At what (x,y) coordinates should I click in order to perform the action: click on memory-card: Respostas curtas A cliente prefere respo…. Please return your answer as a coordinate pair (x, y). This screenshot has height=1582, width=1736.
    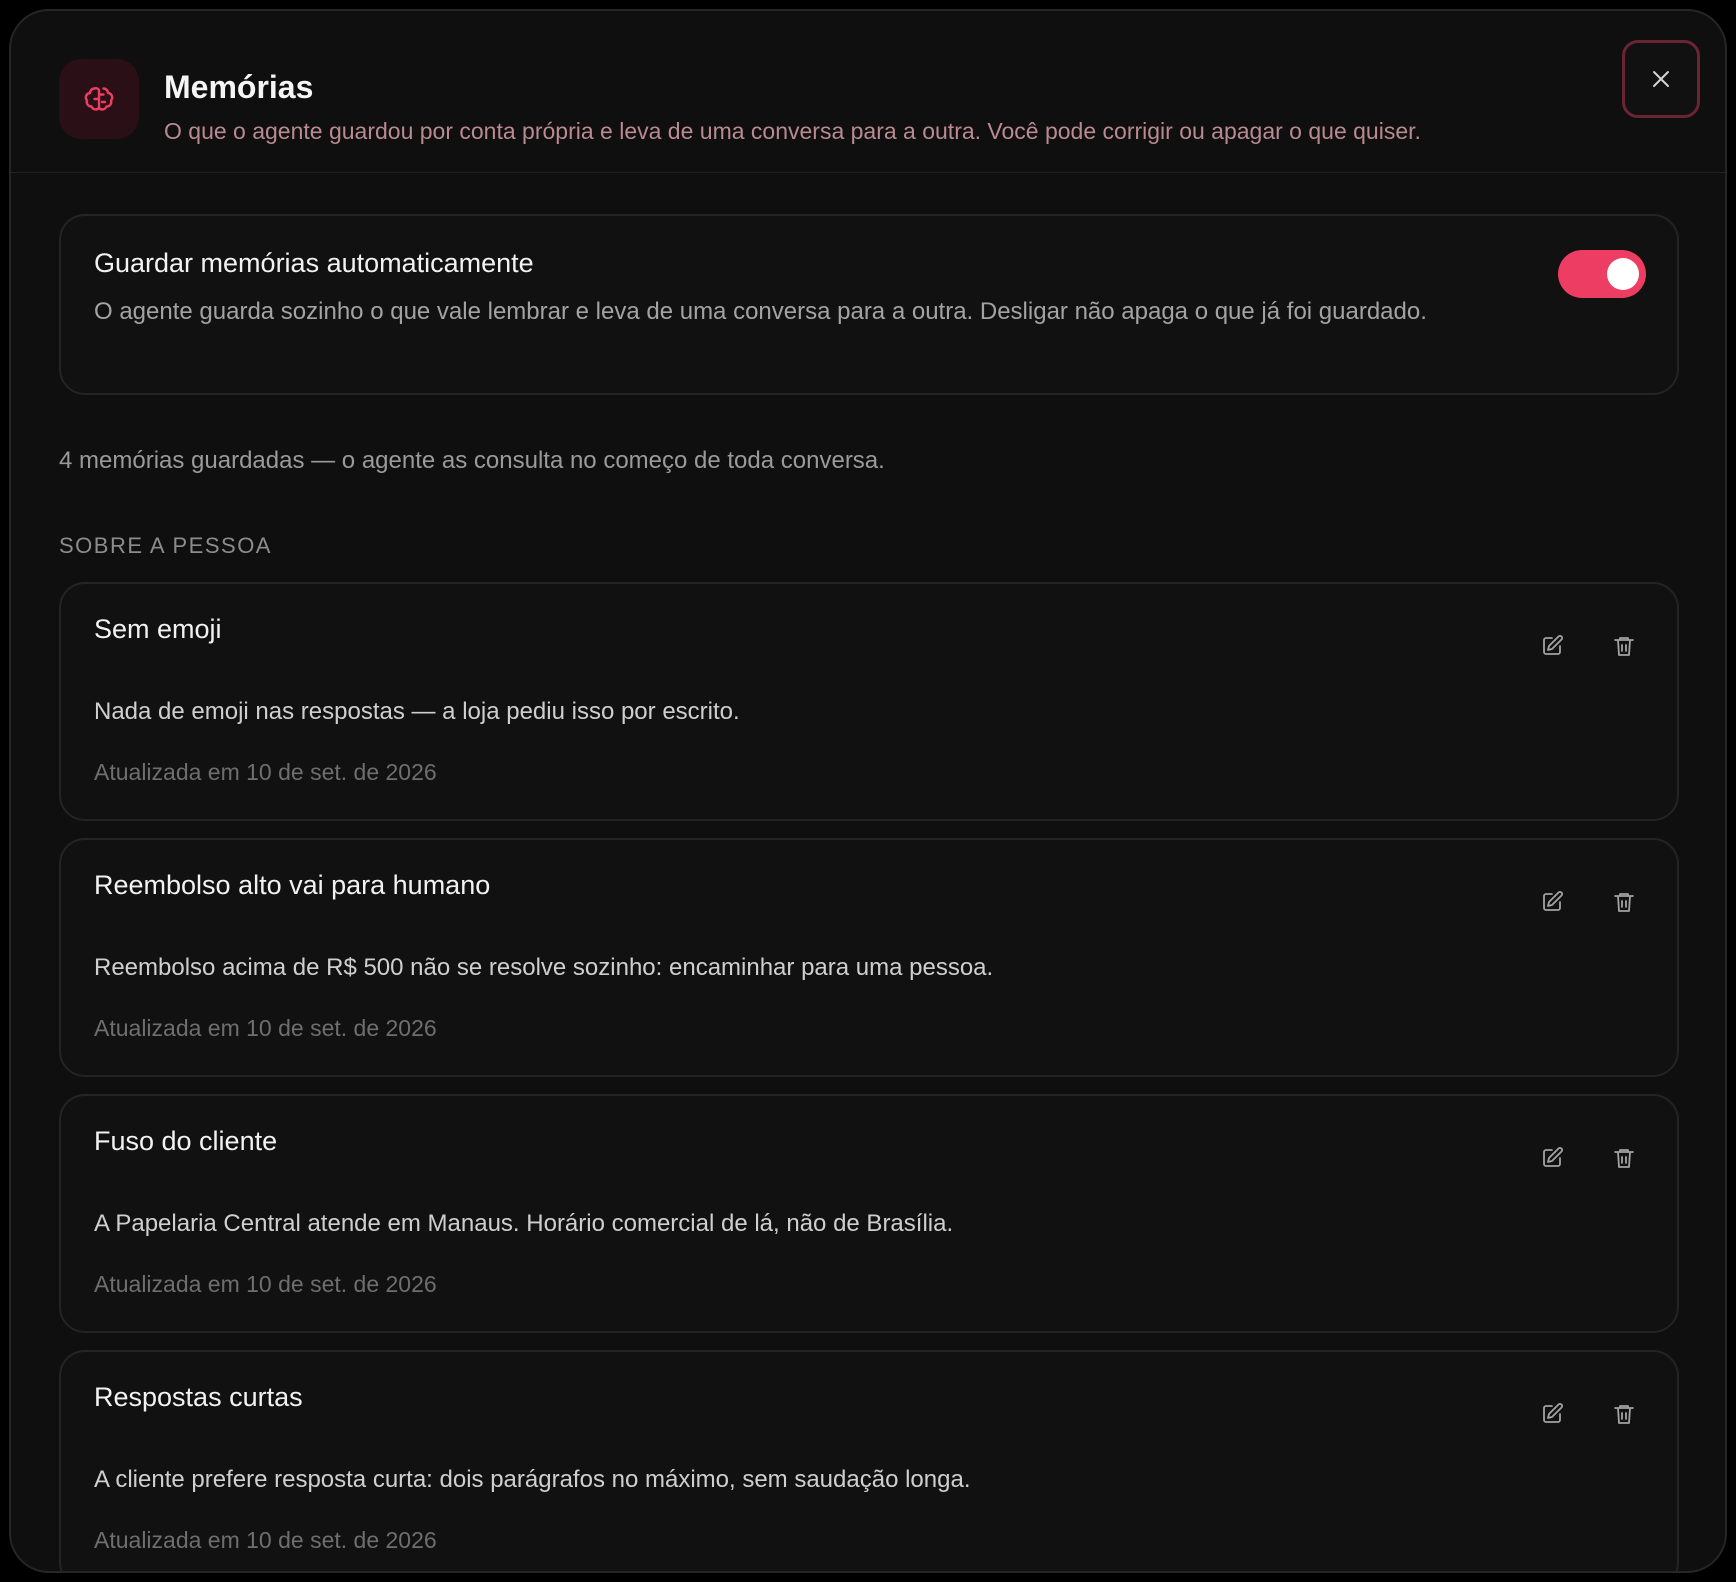
    Looking at the image, I should click on (869, 1460).